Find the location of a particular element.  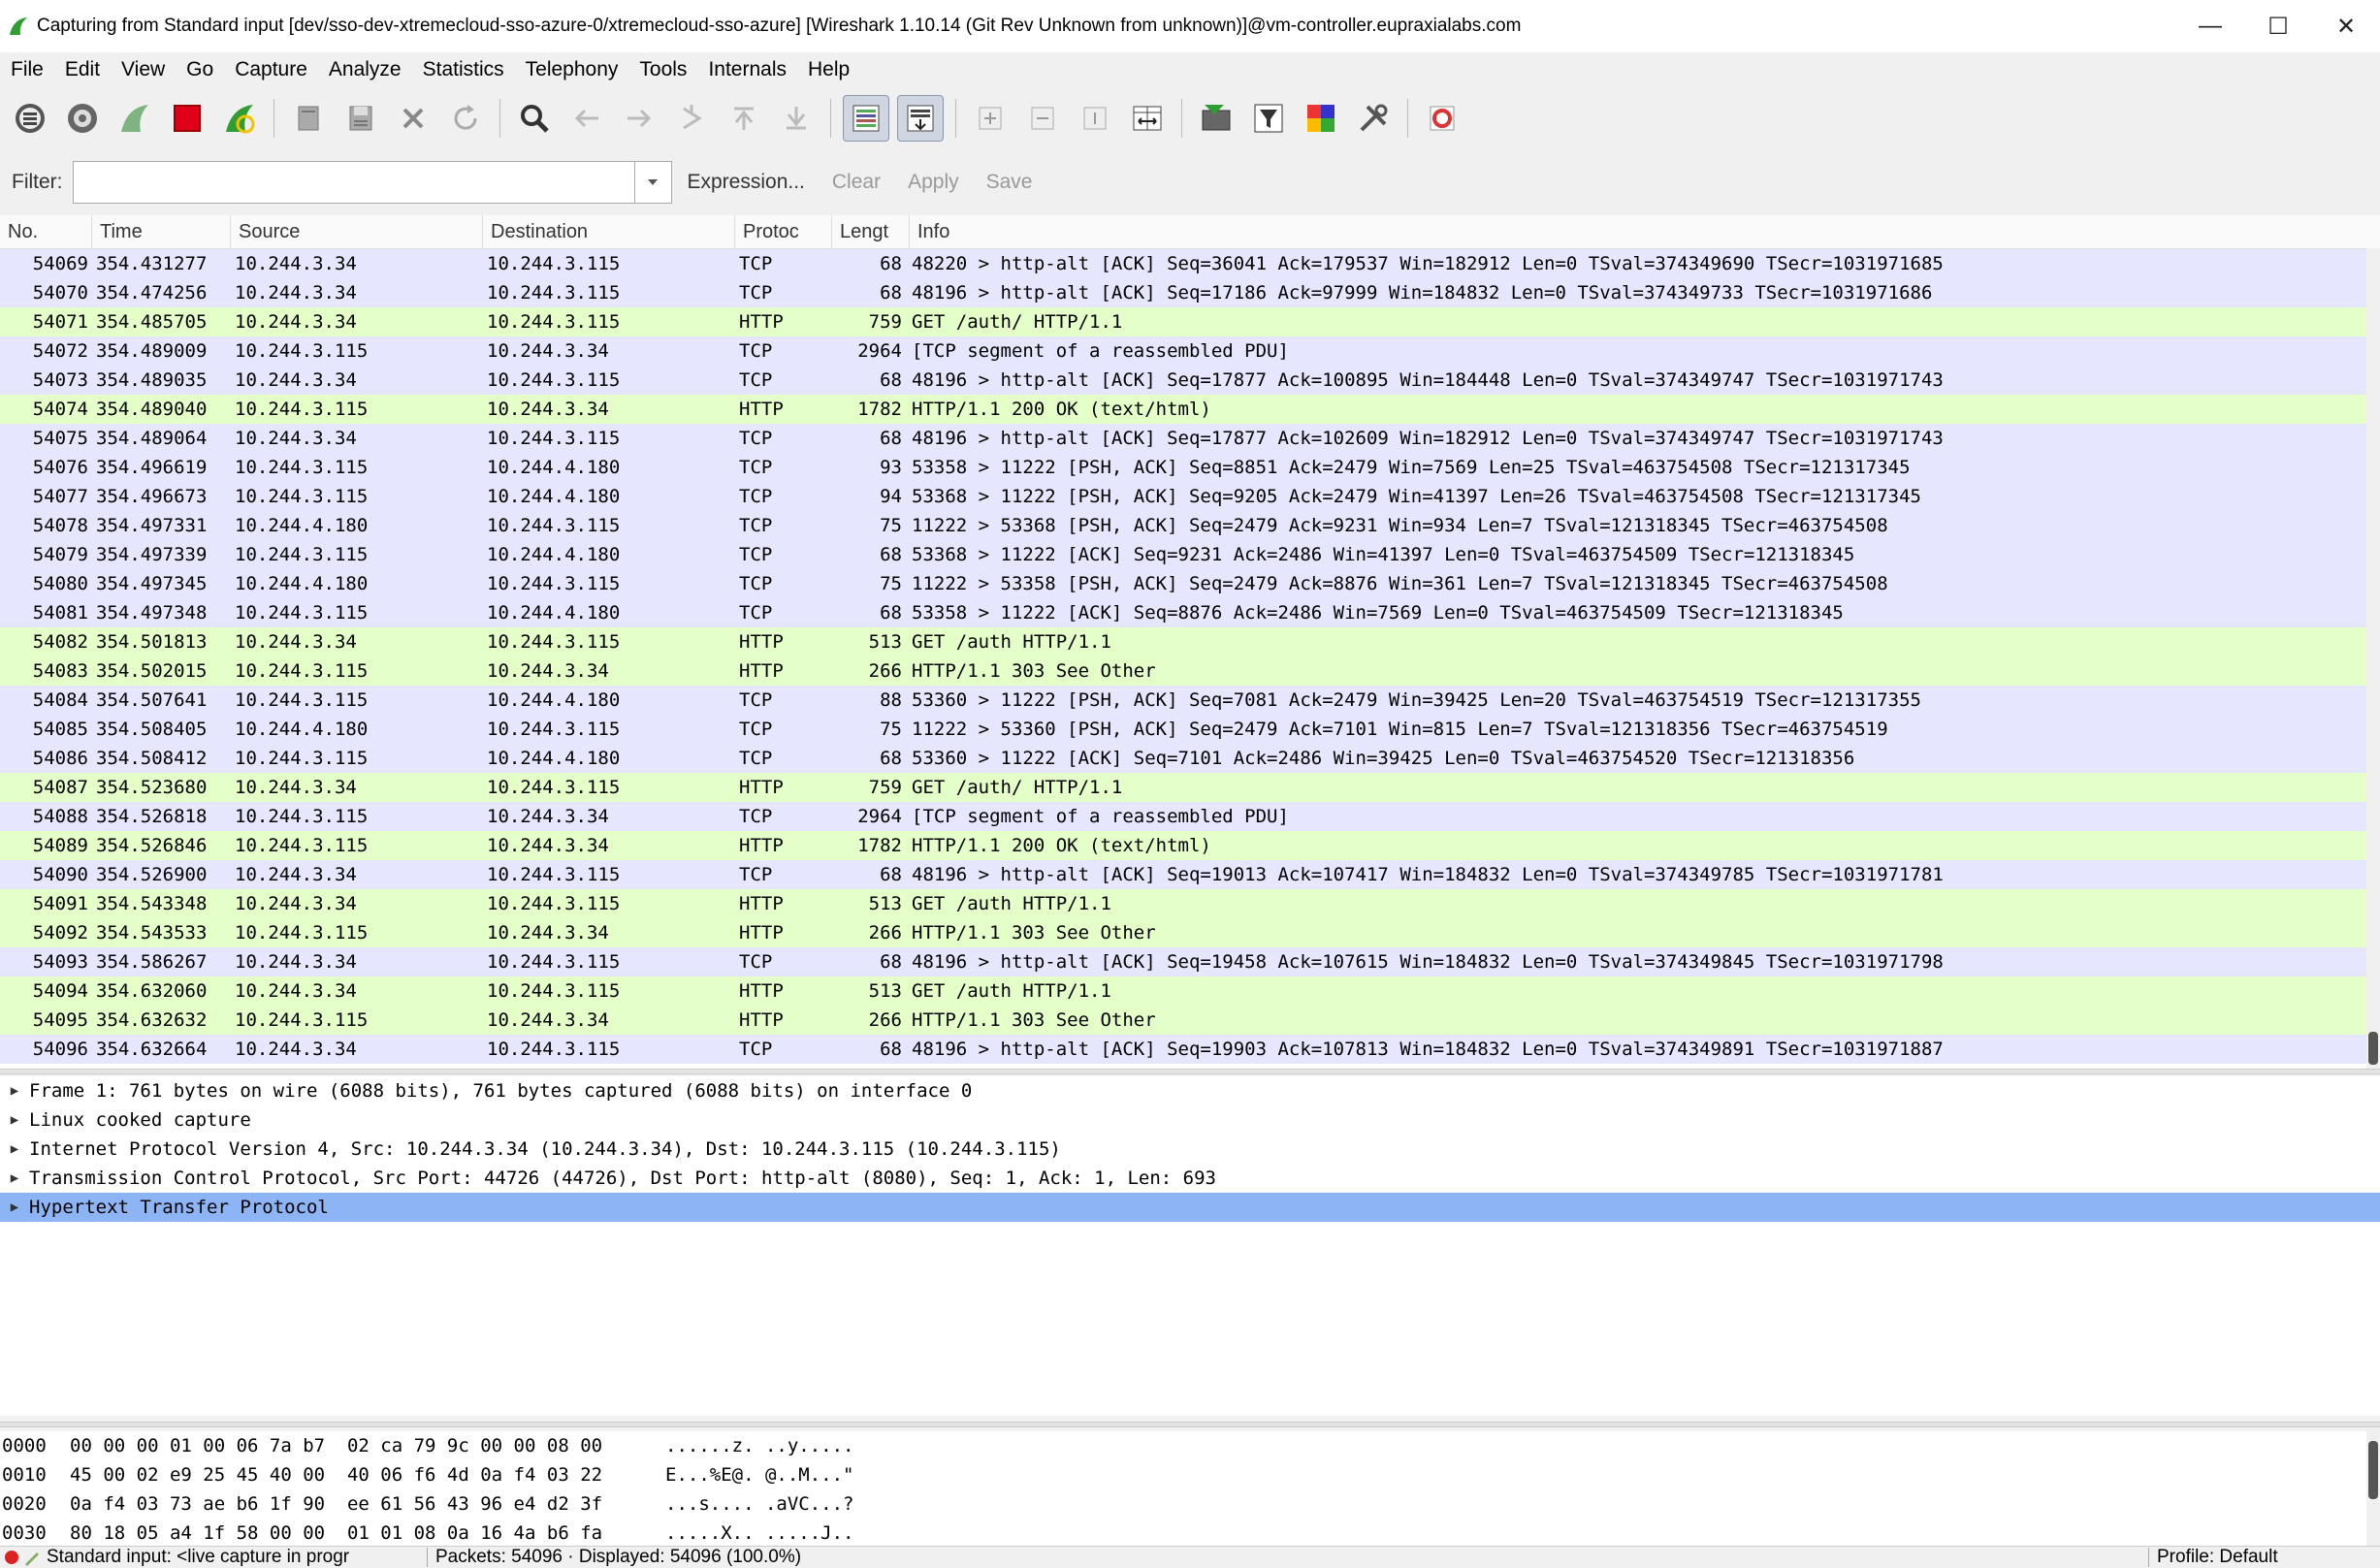

filter-history-dropdown is located at coordinates (653, 182).